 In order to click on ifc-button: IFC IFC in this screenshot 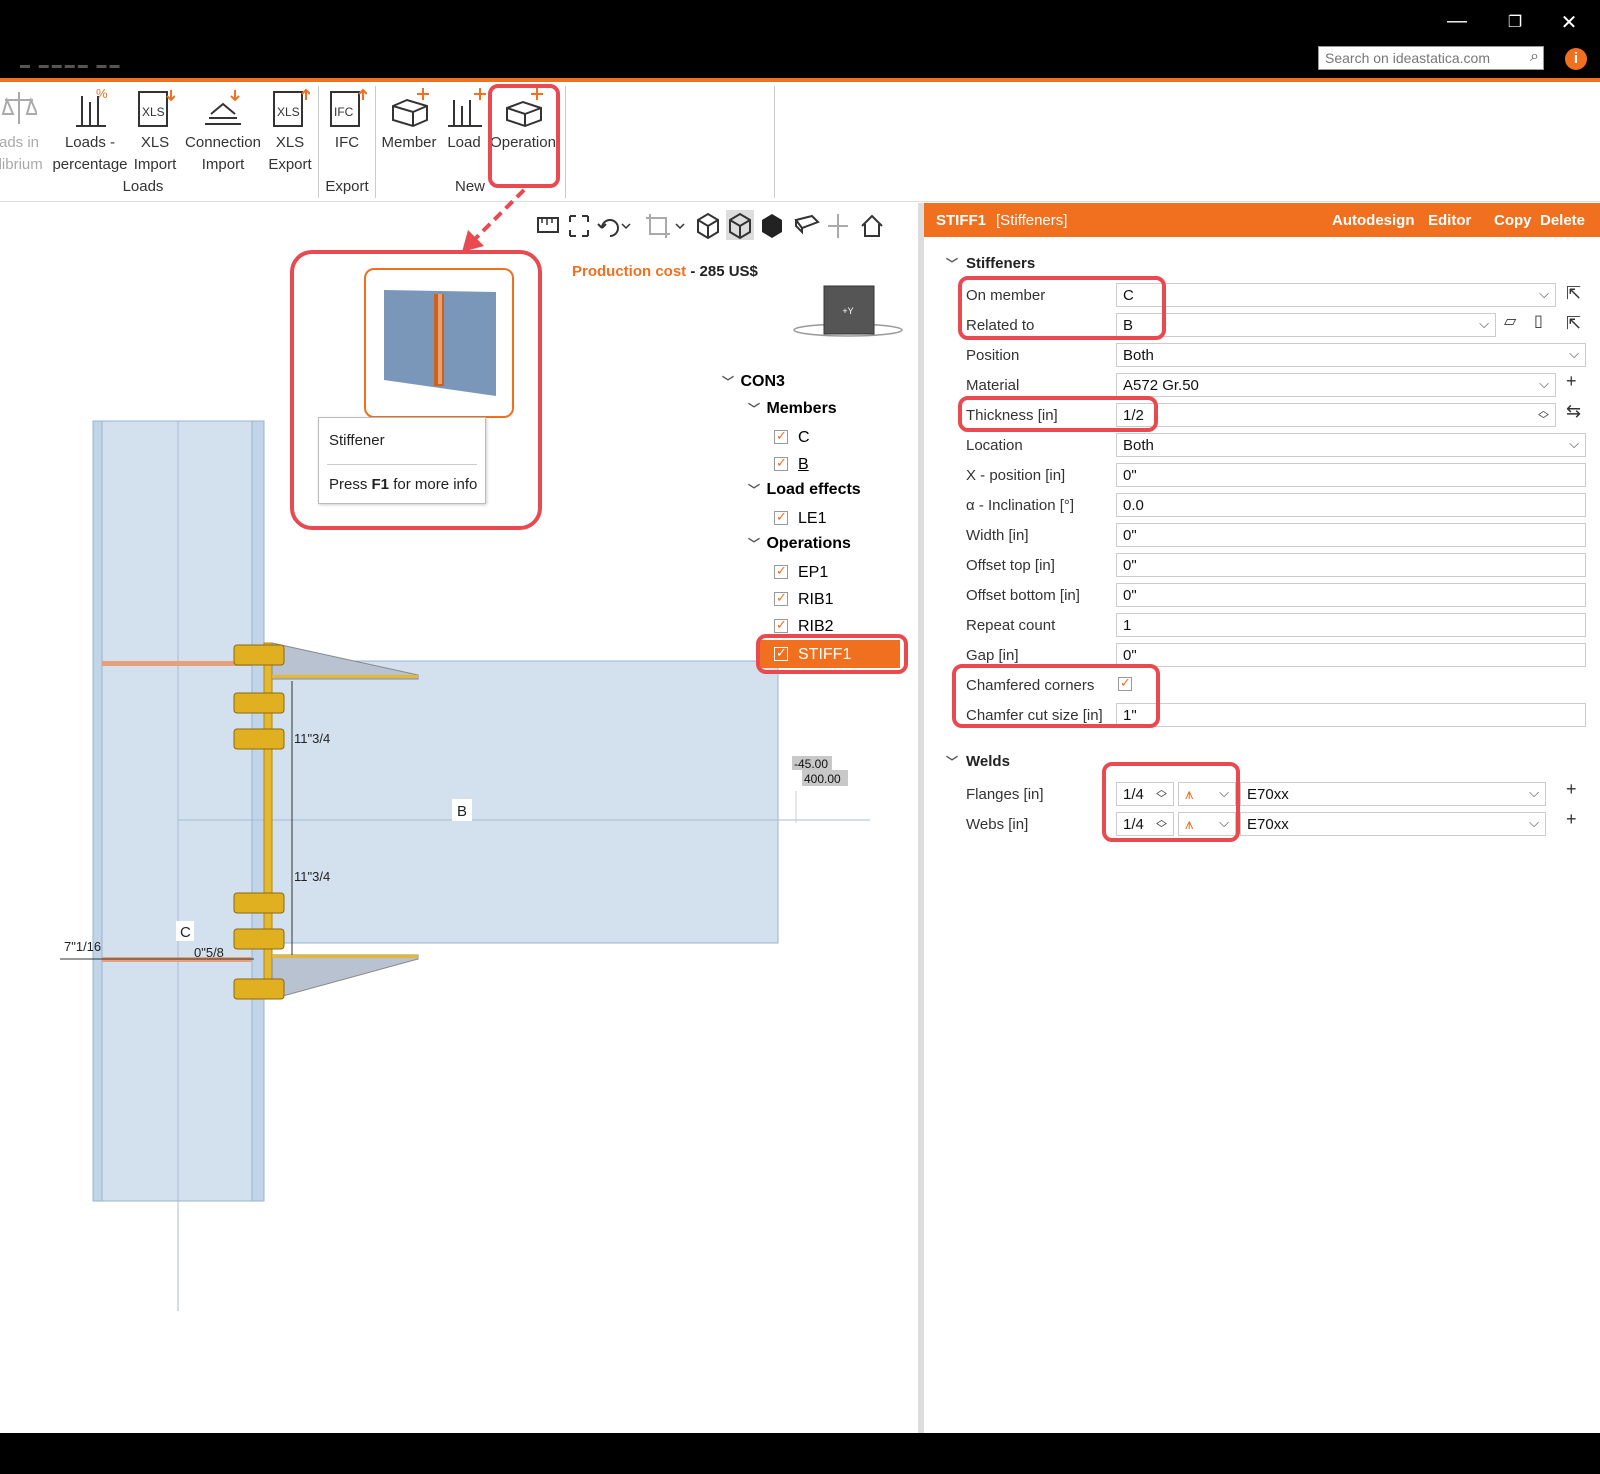, I will do `click(347, 120)`.